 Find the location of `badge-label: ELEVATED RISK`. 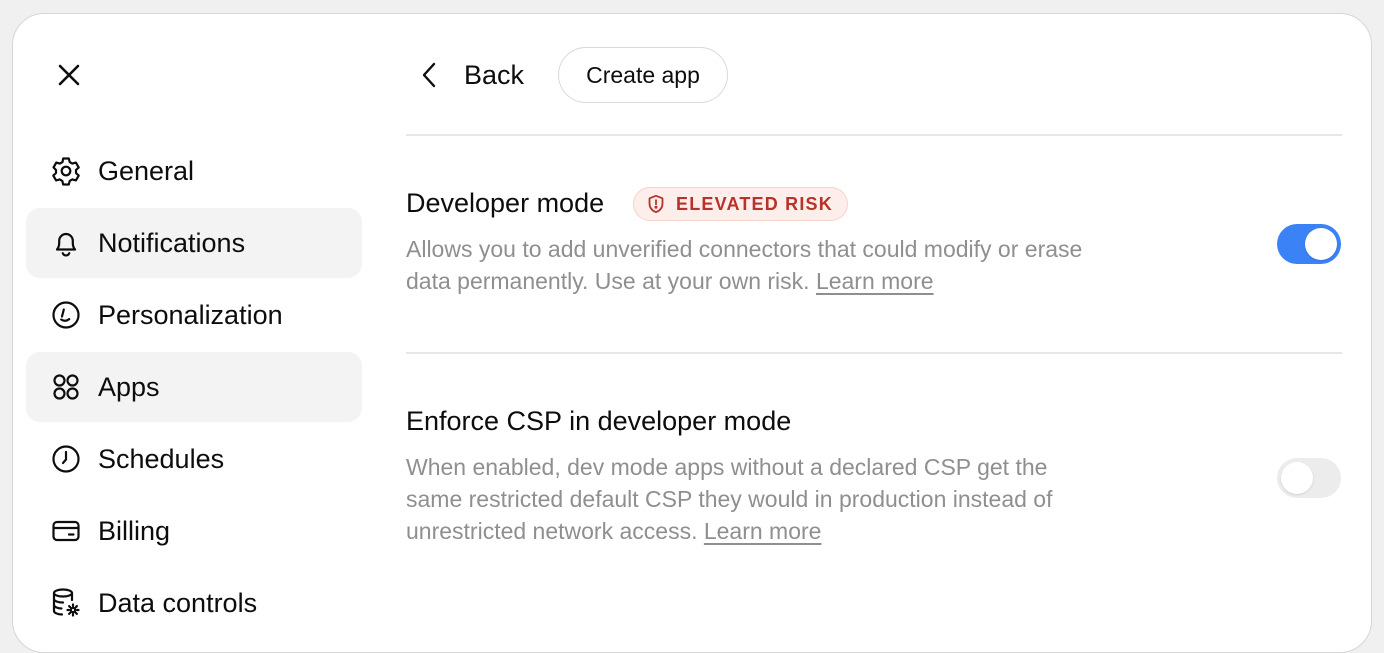

badge-label: ELEVATED RISK is located at coordinates (754, 203).